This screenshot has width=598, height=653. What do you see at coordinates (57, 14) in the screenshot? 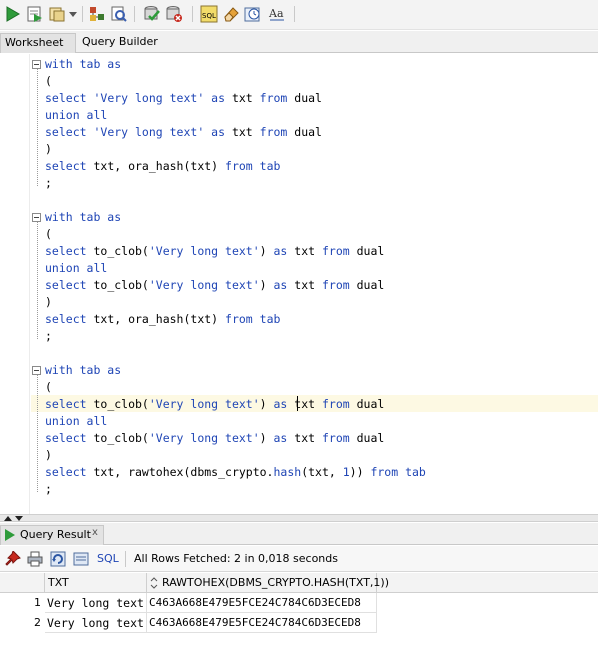
I see `autotrace-icon` at bounding box center [57, 14].